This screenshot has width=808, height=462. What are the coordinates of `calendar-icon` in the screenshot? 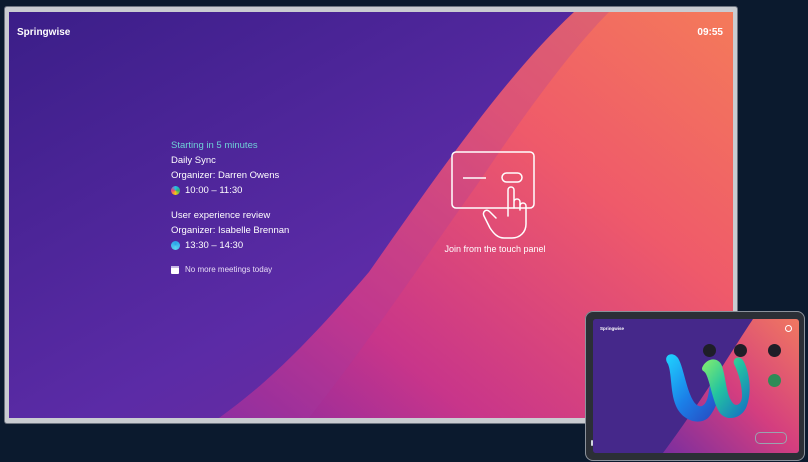 It's located at (175, 269).